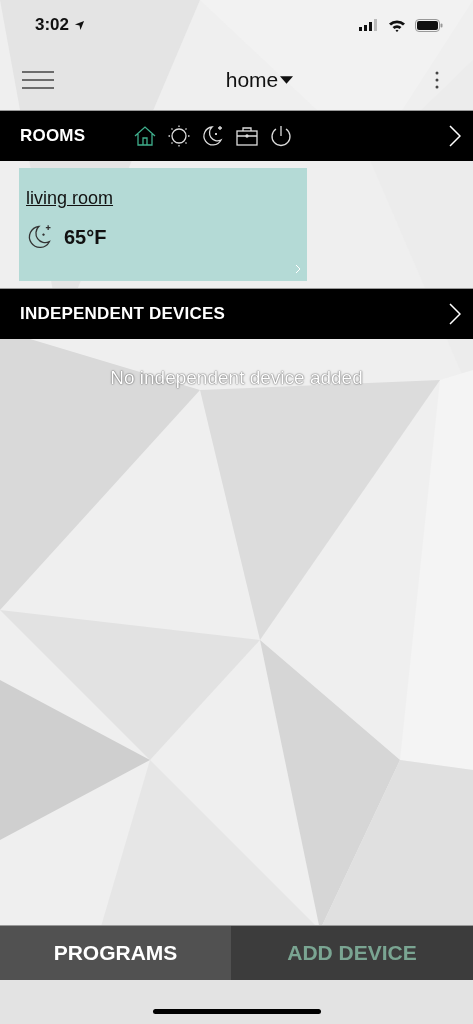 The image size is (473, 1024). Describe the element at coordinates (352, 953) in the screenshot. I see `bottom-tab: ADD DEVICE` at that location.